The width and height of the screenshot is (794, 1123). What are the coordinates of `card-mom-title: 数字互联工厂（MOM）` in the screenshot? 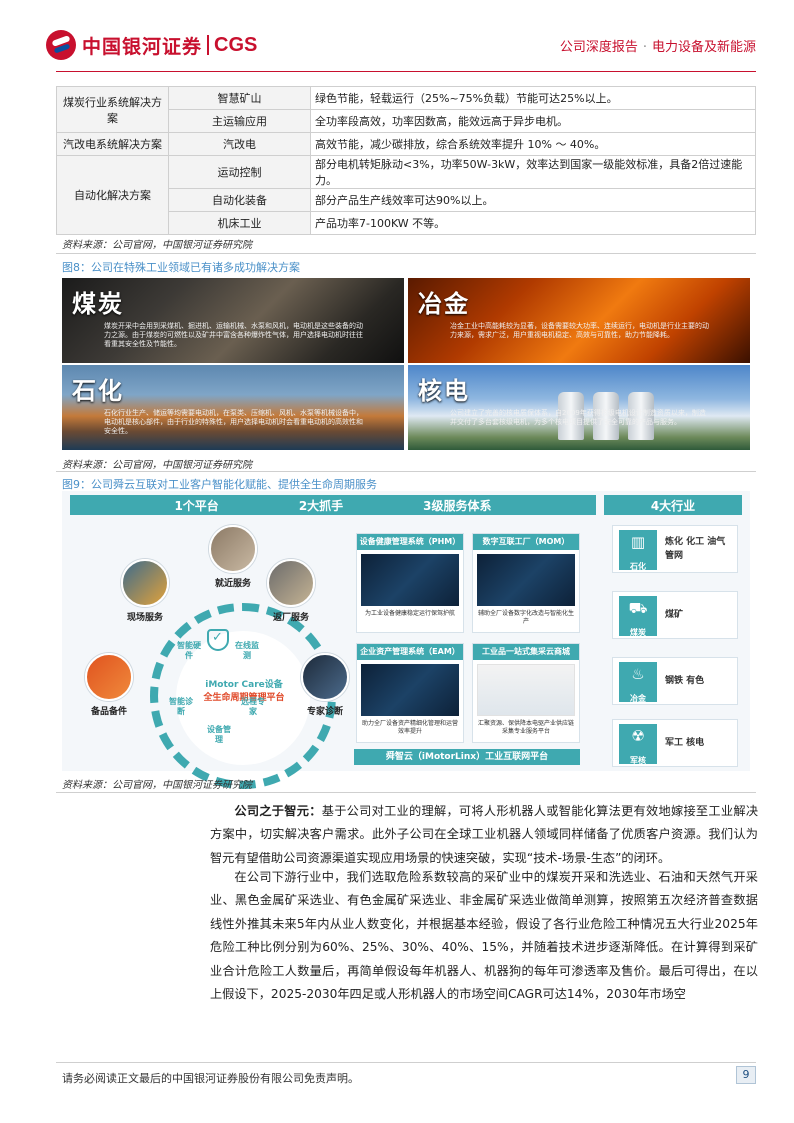 It's located at (526, 542).